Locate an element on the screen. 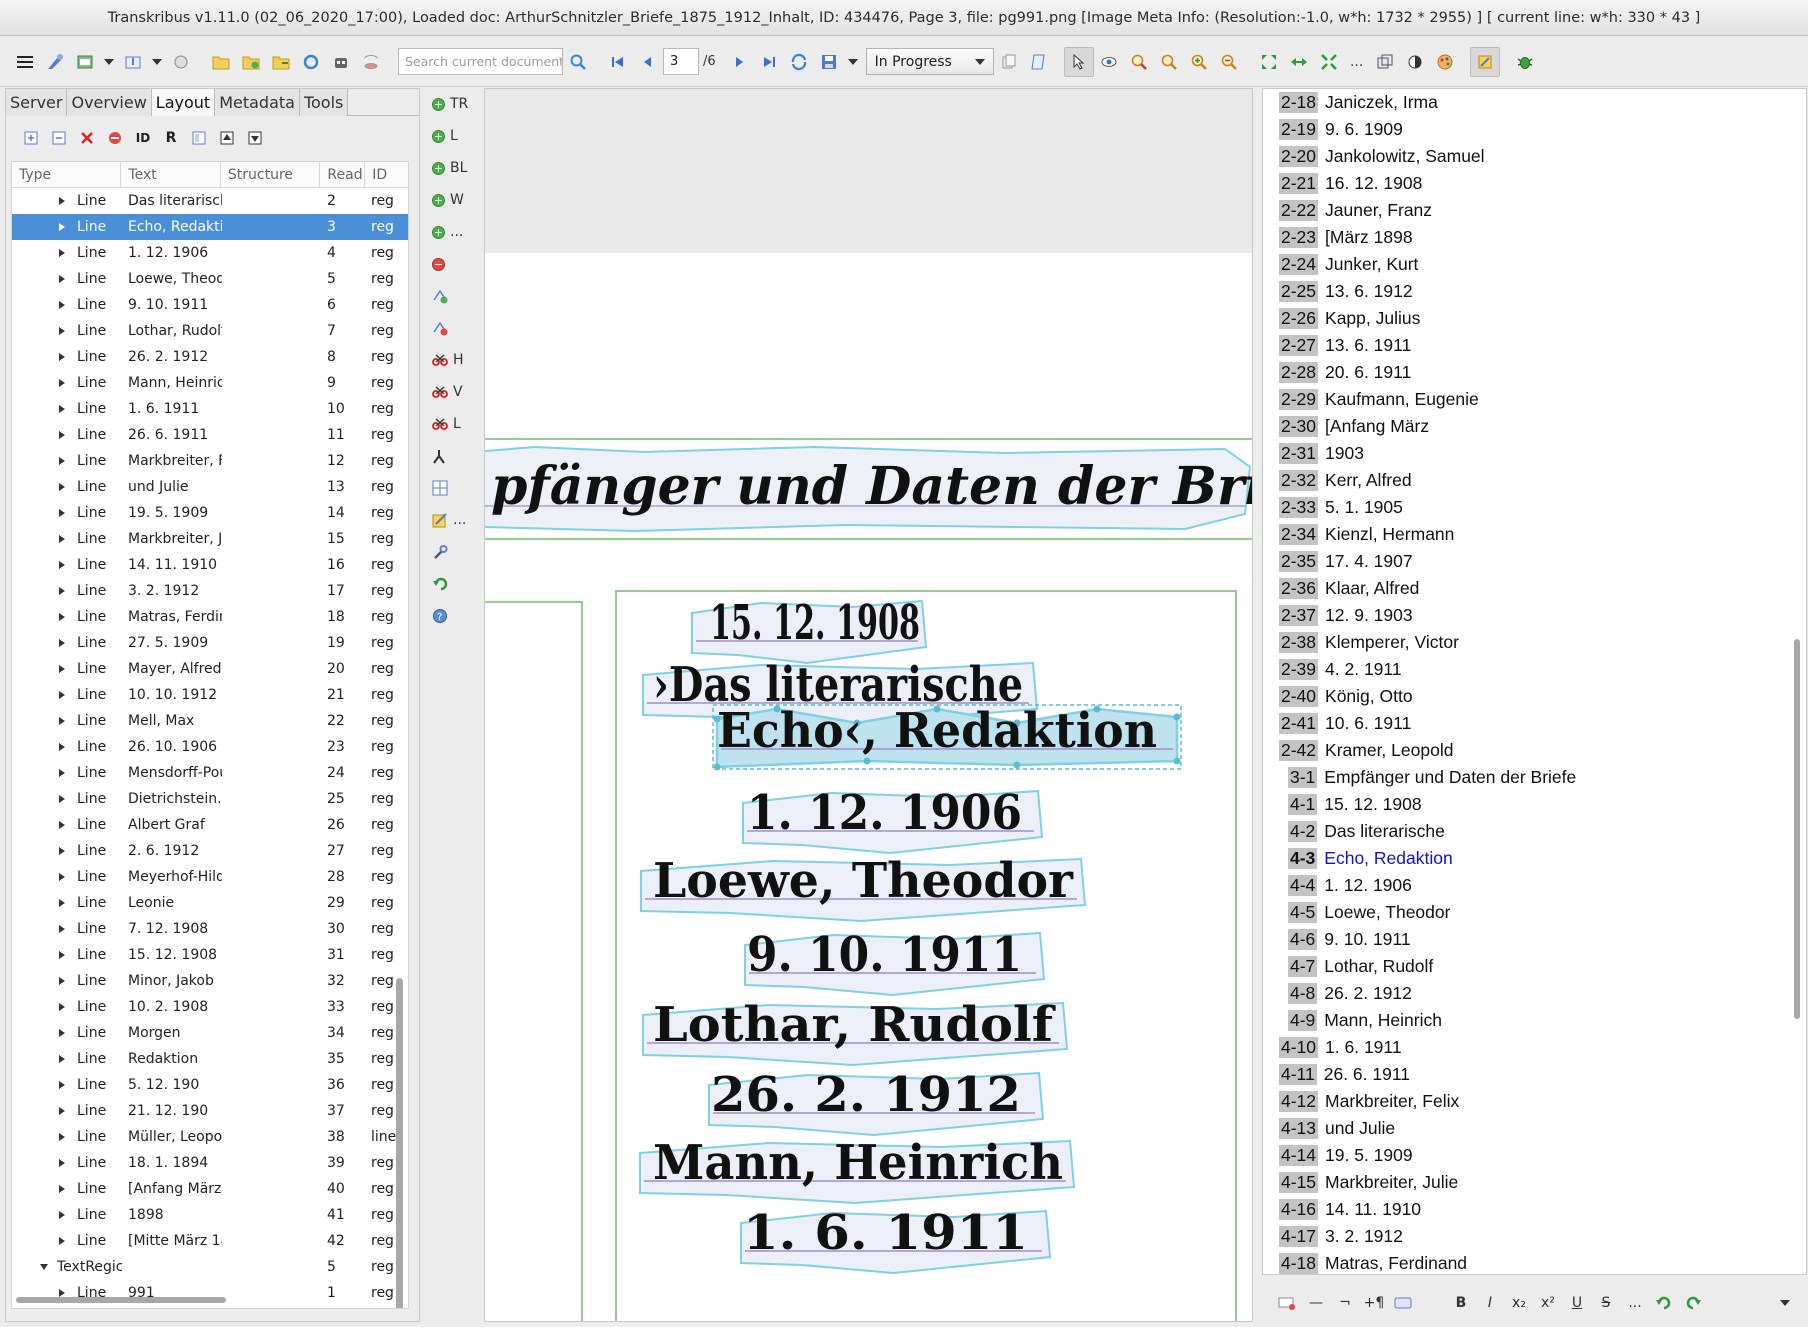  transcription-line: 2-26 Kapp, Julius is located at coordinates (1349, 318).